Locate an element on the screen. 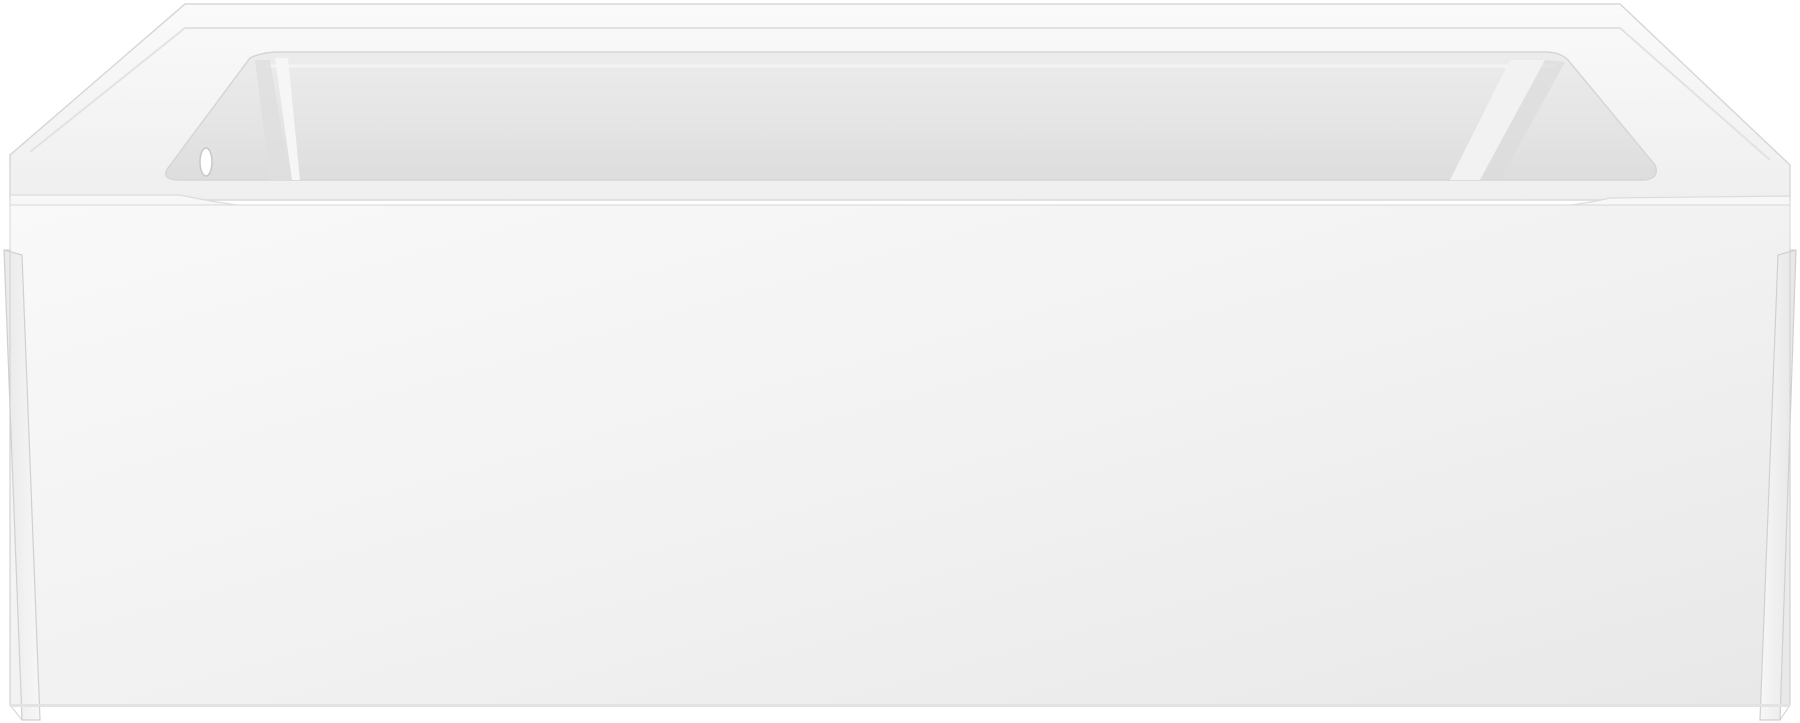 This screenshot has height=723, width=1800. overflow-drain-icon is located at coordinates (206, 162).